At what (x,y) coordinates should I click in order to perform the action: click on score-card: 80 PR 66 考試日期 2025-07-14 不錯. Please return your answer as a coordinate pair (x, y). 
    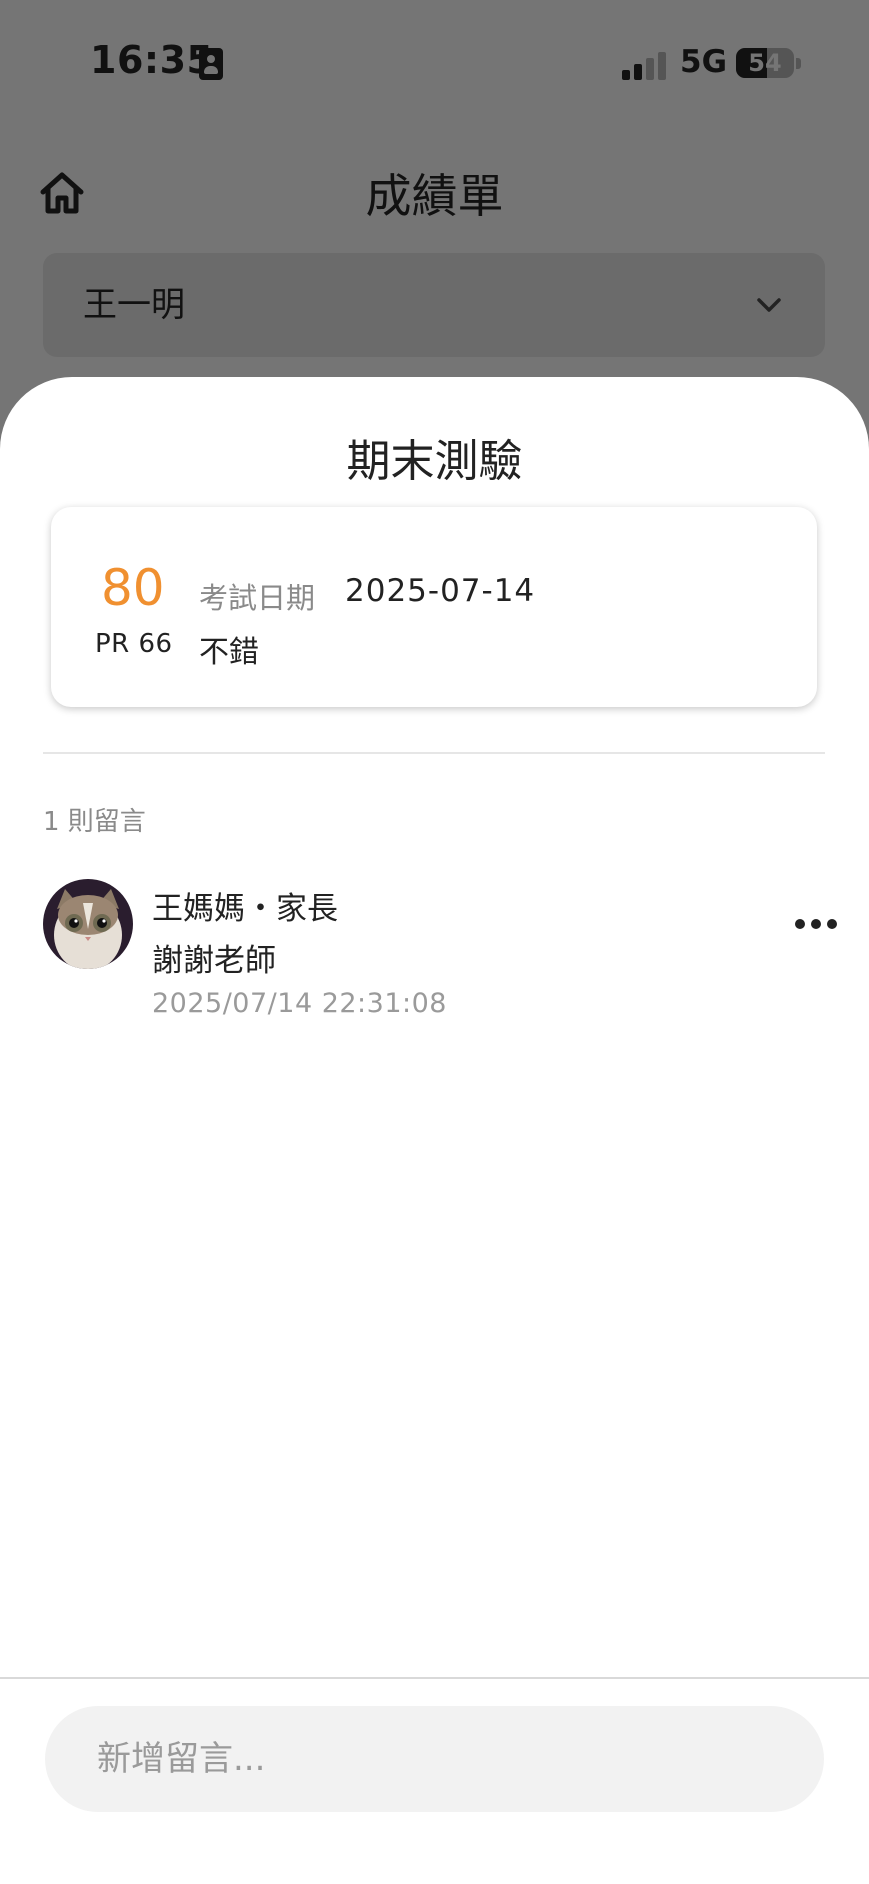
    Looking at the image, I should click on (434, 607).